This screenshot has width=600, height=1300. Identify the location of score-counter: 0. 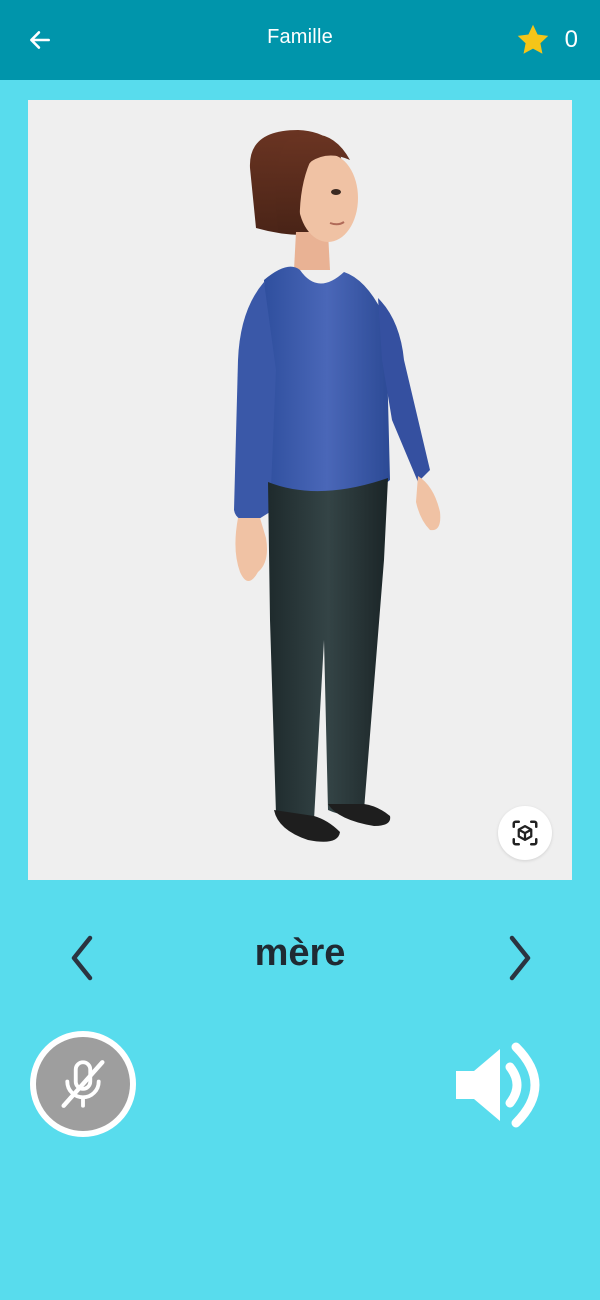
(546, 40).